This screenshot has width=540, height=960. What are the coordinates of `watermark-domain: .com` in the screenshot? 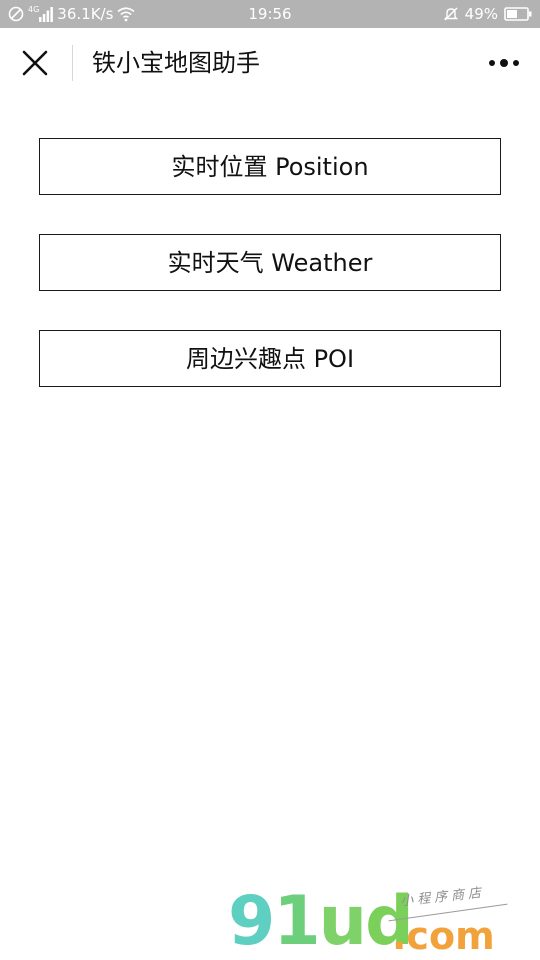 It's located at (443, 936).